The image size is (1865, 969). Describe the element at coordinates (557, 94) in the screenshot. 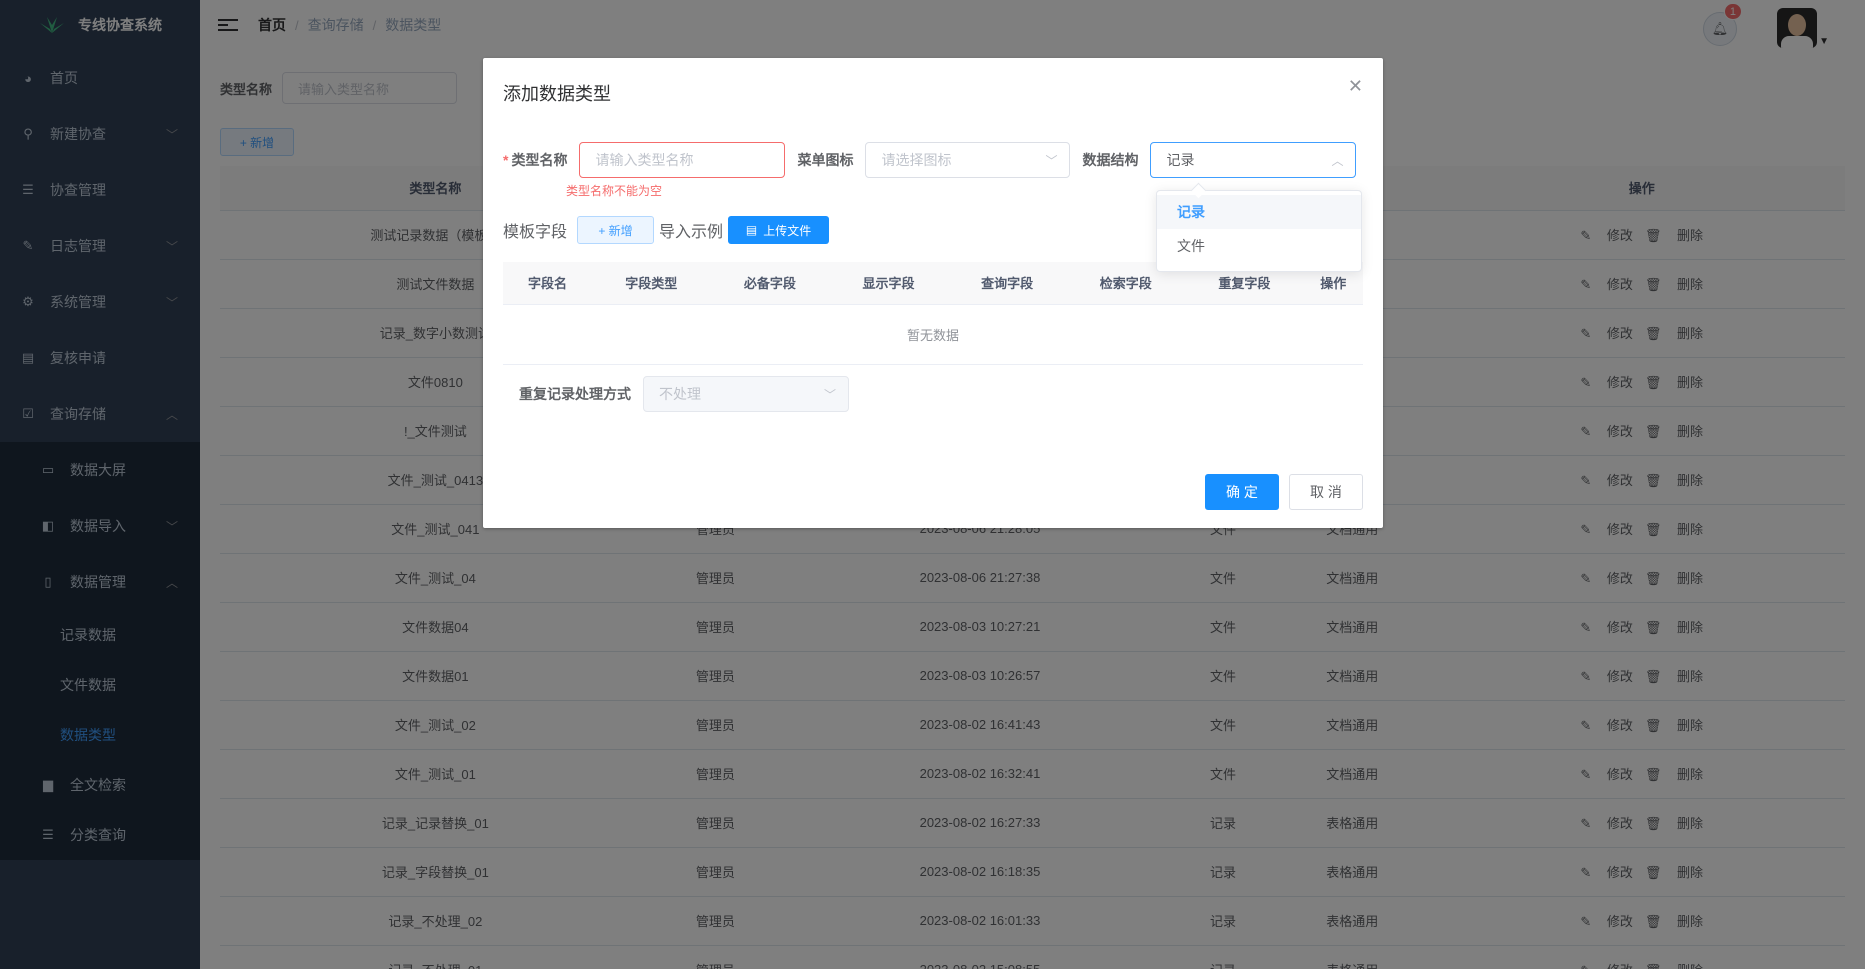

I see `dialog-title: 添加数据类型` at that location.